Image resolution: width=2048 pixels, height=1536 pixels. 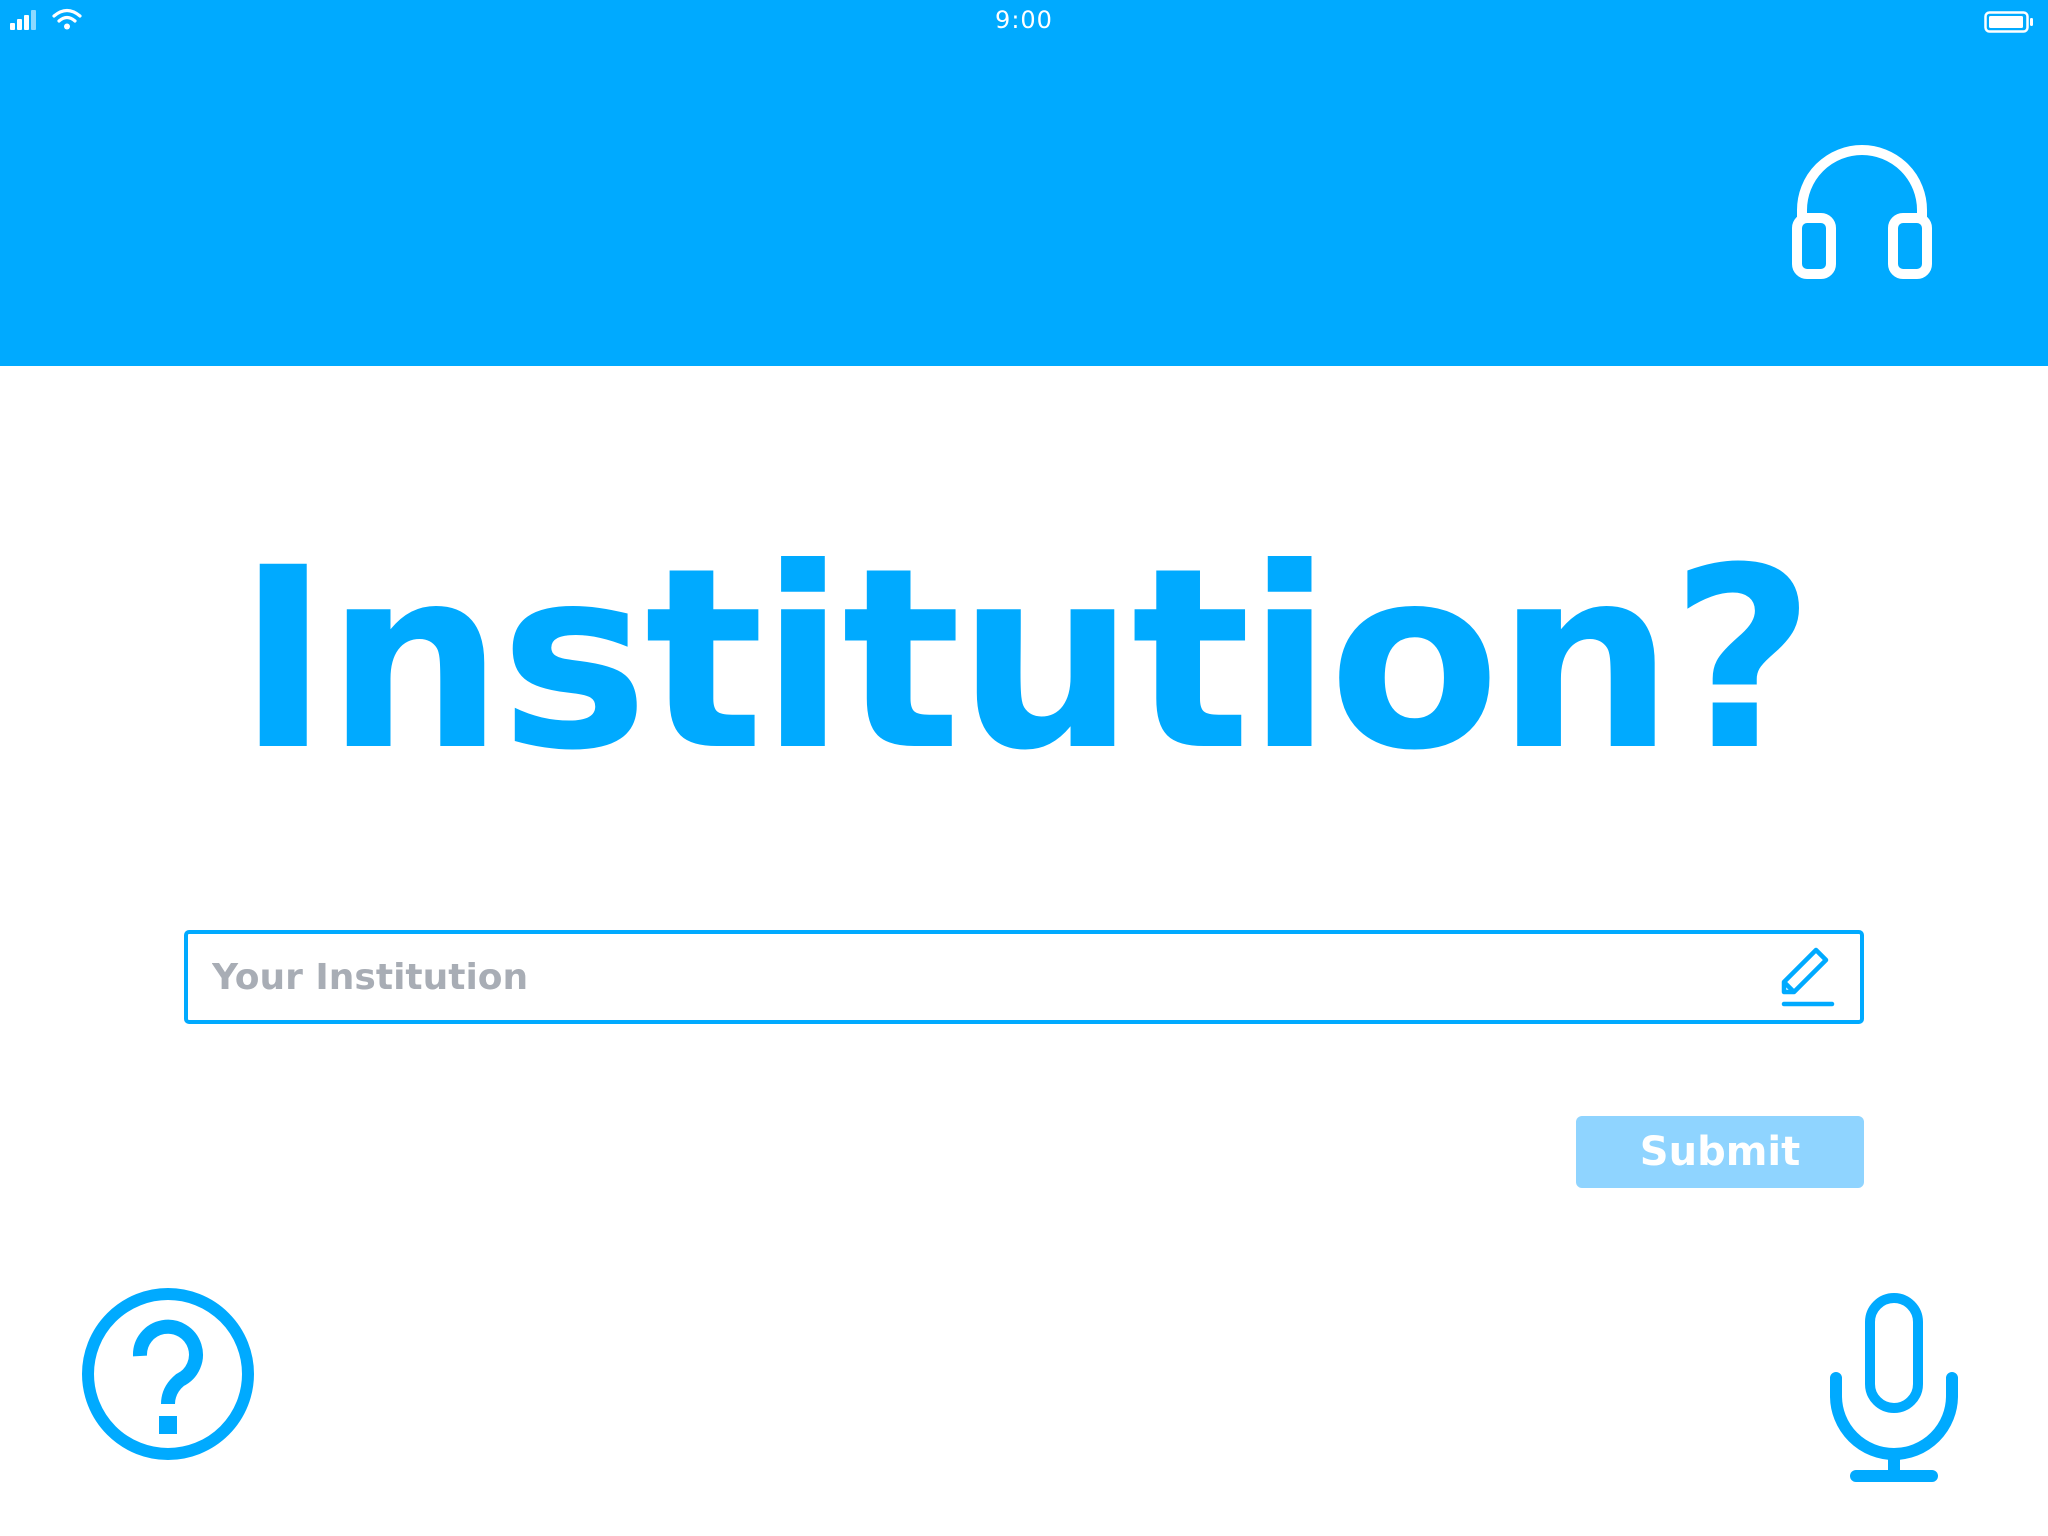 What do you see at coordinates (1894, 1388) in the screenshot?
I see `microphone-icon` at bounding box center [1894, 1388].